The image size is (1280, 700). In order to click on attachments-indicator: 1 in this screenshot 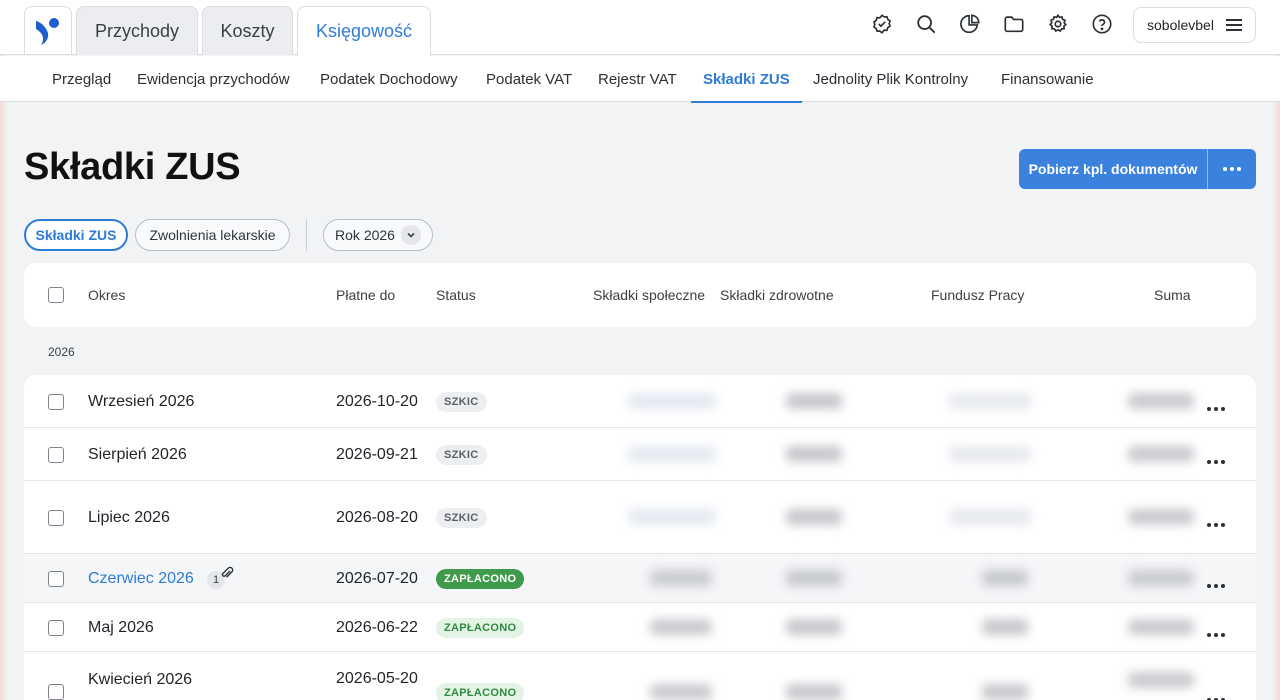, I will do `click(221, 577)`.